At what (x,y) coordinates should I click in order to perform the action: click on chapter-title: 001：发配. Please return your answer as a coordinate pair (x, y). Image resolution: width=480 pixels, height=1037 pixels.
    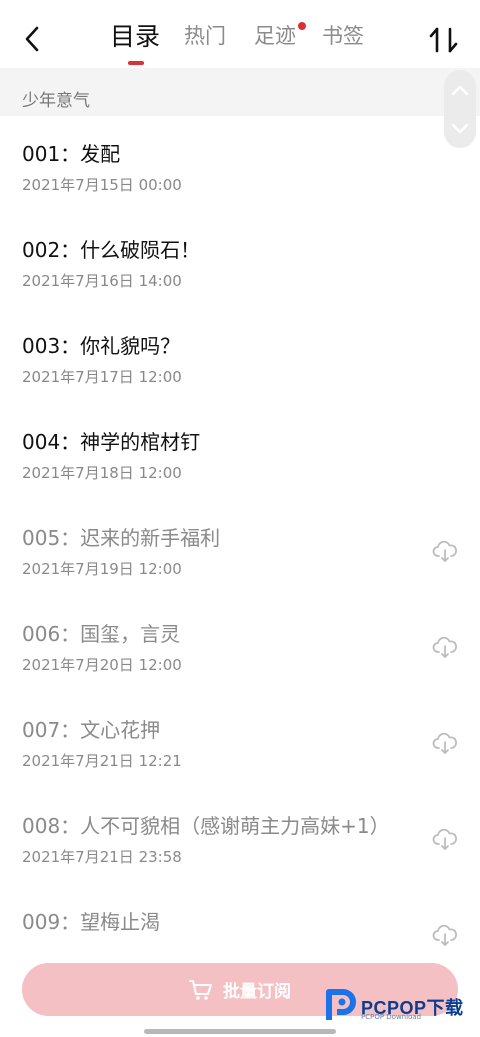
    Looking at the image, I should click on (71, 154).